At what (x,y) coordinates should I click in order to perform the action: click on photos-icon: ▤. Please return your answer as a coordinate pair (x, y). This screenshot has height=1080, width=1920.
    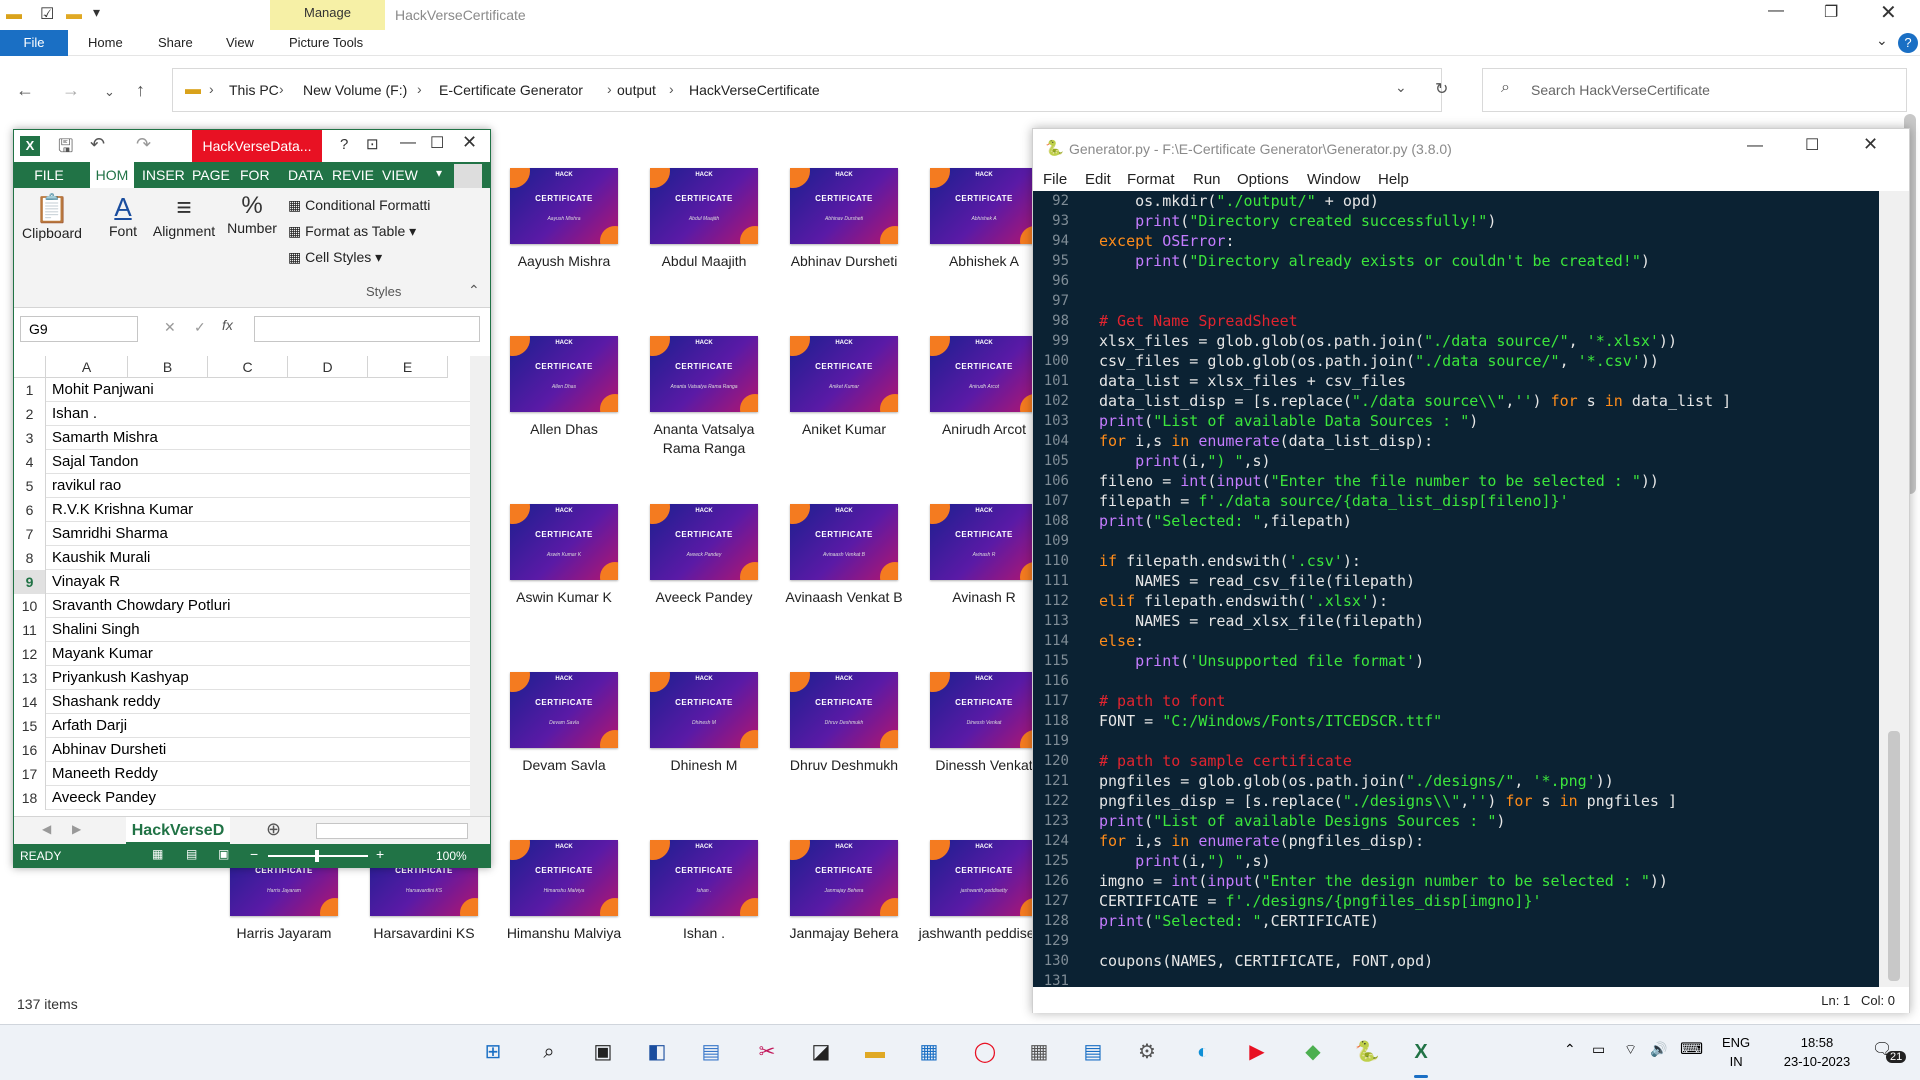
    Looking at the image, I should click on (711, 1052).